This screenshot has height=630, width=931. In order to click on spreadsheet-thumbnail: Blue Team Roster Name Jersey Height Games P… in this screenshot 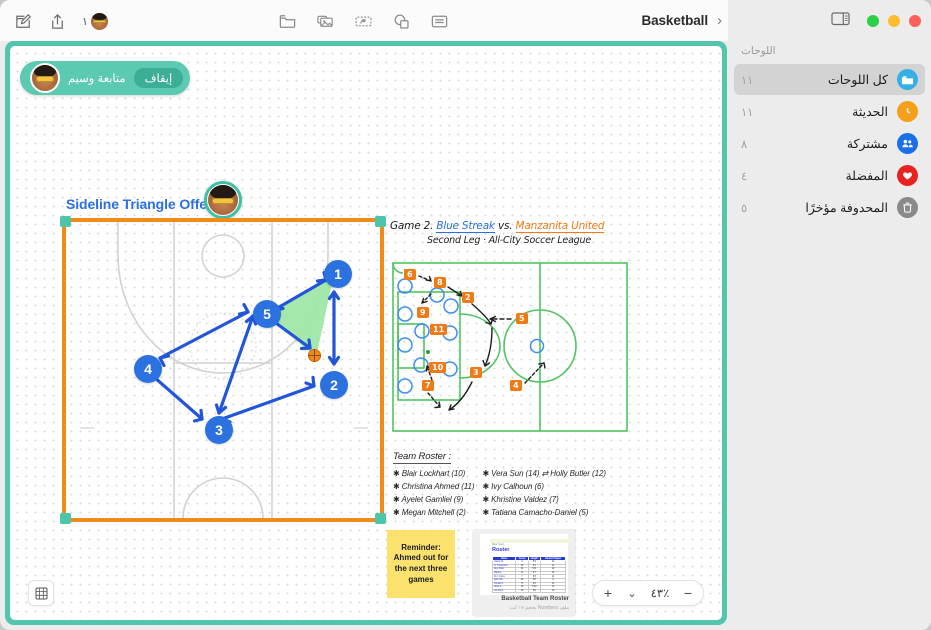, I will do `click(524, 573)`.